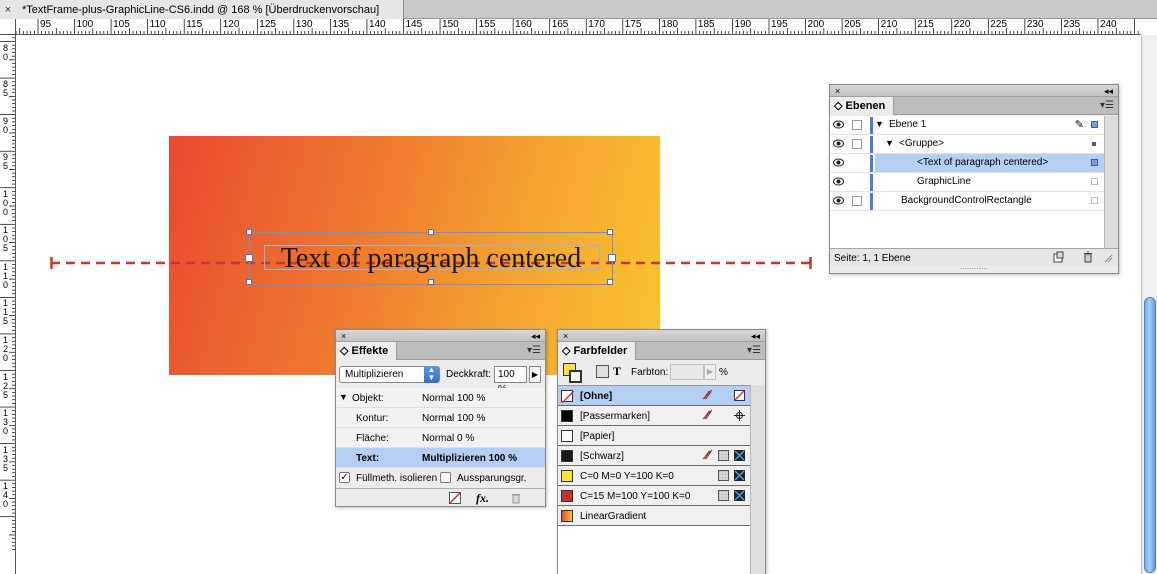 Image resolution: width=1157 pixels, height=574 pixels. I want to click on resize-handle-bottom-left, so click(249, 282).